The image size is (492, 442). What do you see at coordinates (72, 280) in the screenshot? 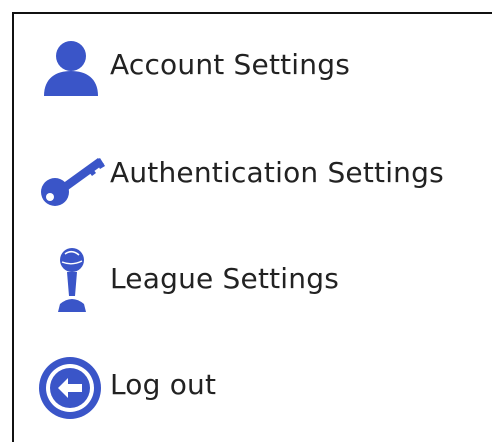
I see `trophy-icon` at bounding box center [72, 280].